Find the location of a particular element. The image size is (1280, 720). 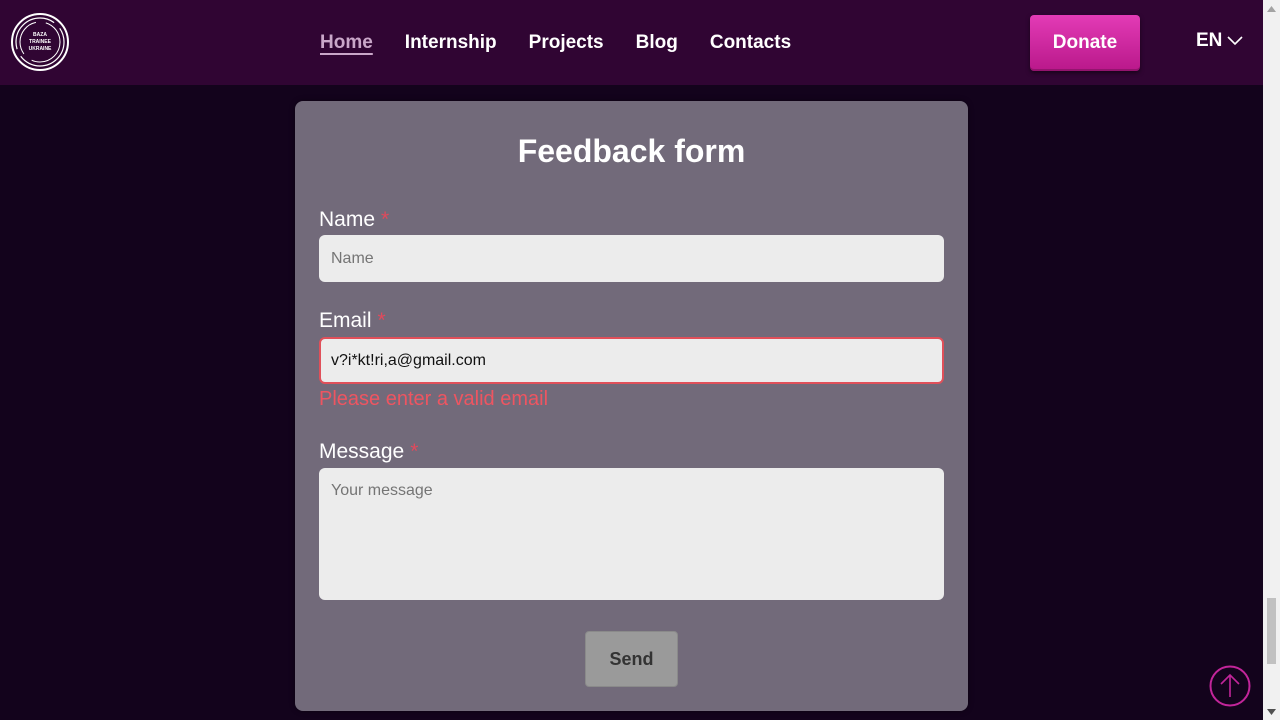

nav-home: Home is located at coordinates (346, 42).